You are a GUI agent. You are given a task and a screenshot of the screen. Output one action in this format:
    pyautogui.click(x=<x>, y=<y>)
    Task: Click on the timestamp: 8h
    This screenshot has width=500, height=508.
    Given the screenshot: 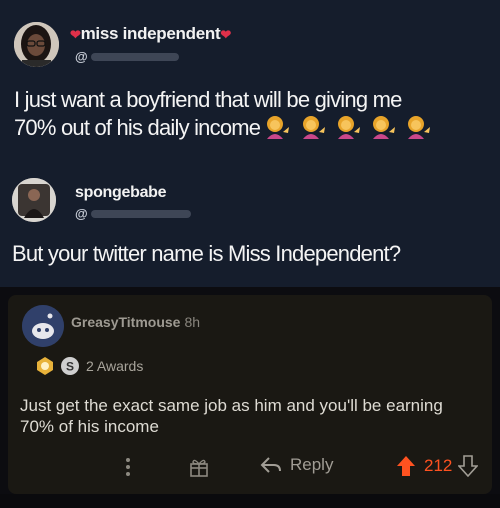 What is the action you would take?
    pyautogui.click(x=192, y=322)
    